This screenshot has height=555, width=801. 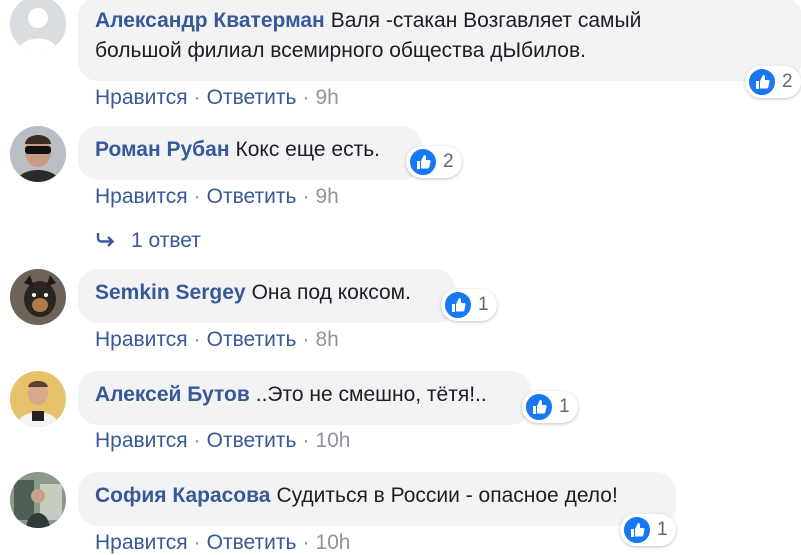 I want to click on comment-author: Александр Кватерман, so click(x=210, y=20).